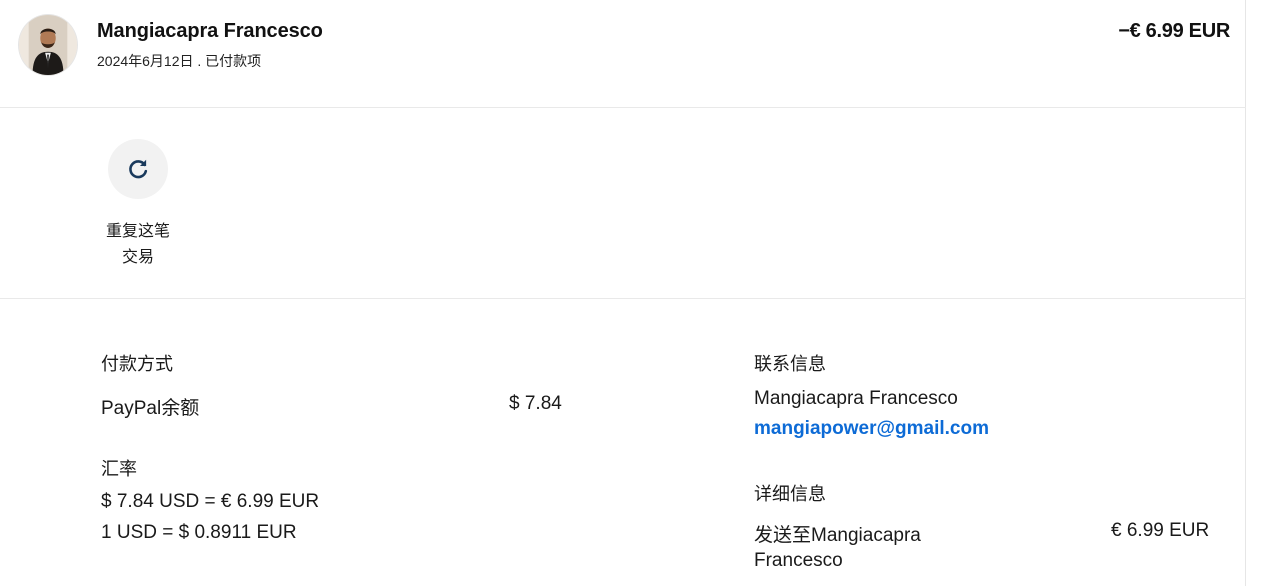  What do you see at coordinates (137, 364) in the screenshot?
I see `payment-method-title: 付款方式` at bounding box center [137, 364].